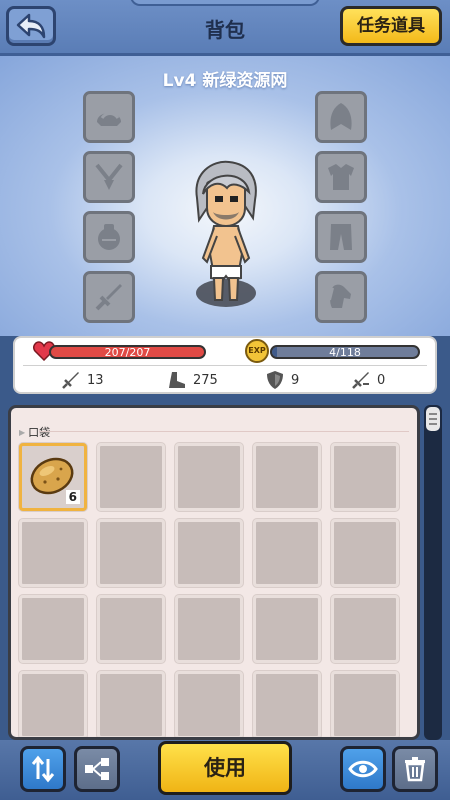  I want to click on stats-divider, so click(225, 365).